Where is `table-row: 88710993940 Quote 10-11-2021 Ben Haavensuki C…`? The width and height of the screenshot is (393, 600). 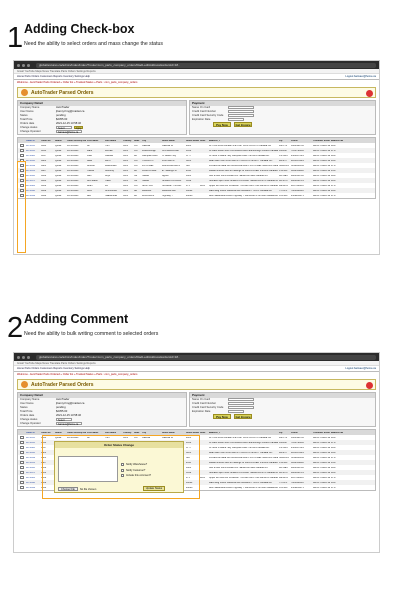
table-row: 88710993940 Quote 10-11-2021 Ben Haavensuki C… is located at coordinates (196, 195).